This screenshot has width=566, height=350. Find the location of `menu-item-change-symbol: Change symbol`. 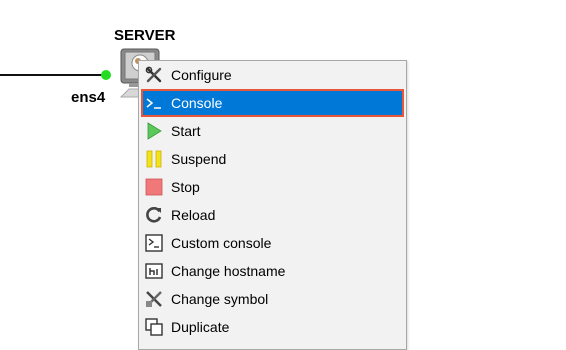

menu-item-change-symbol: Change symbol is located at coordinates (272, 299).